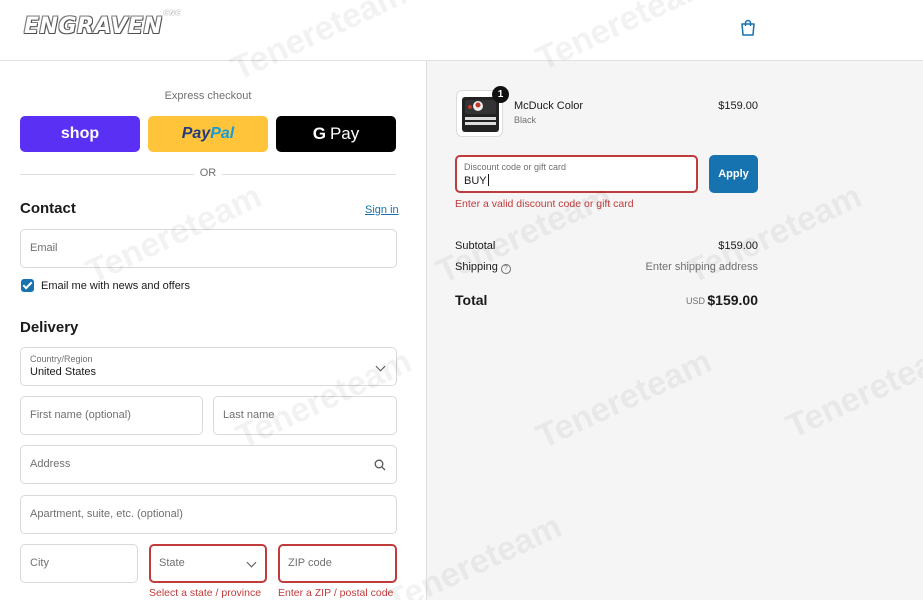 The image size is (923, 600). I want to click on express-checkout-label: Express checkout, so click(208, 96).